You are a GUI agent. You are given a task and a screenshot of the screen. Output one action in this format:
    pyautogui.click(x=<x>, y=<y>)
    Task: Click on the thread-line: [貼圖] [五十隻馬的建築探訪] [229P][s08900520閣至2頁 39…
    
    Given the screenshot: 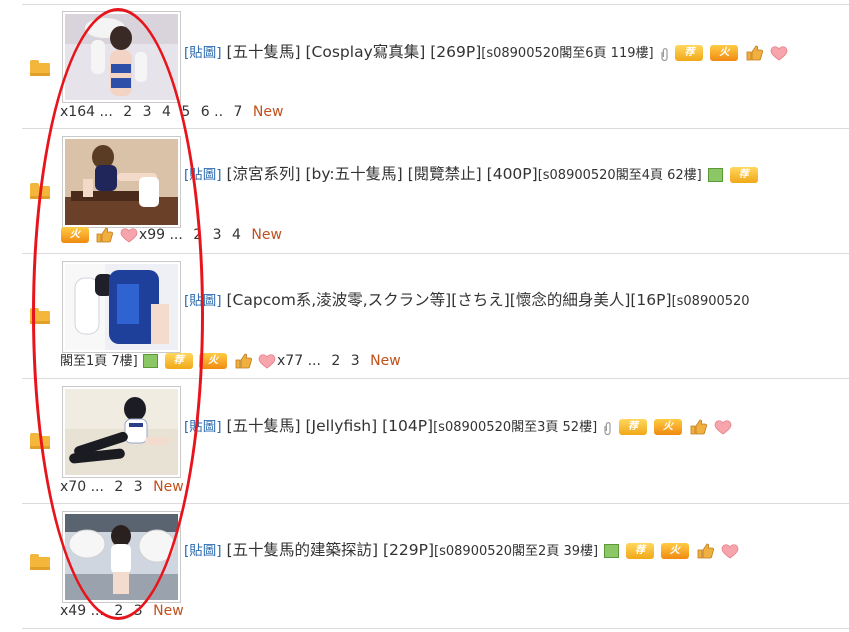 What is the action you would take?
    pyautogui.click(x=462, y=551)
    